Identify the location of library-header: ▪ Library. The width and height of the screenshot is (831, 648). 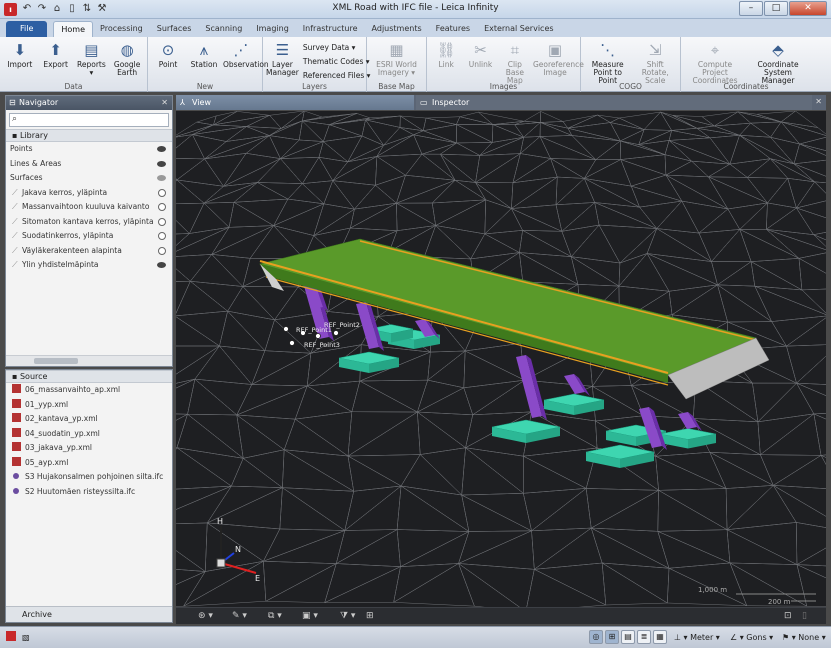
(89, 135).